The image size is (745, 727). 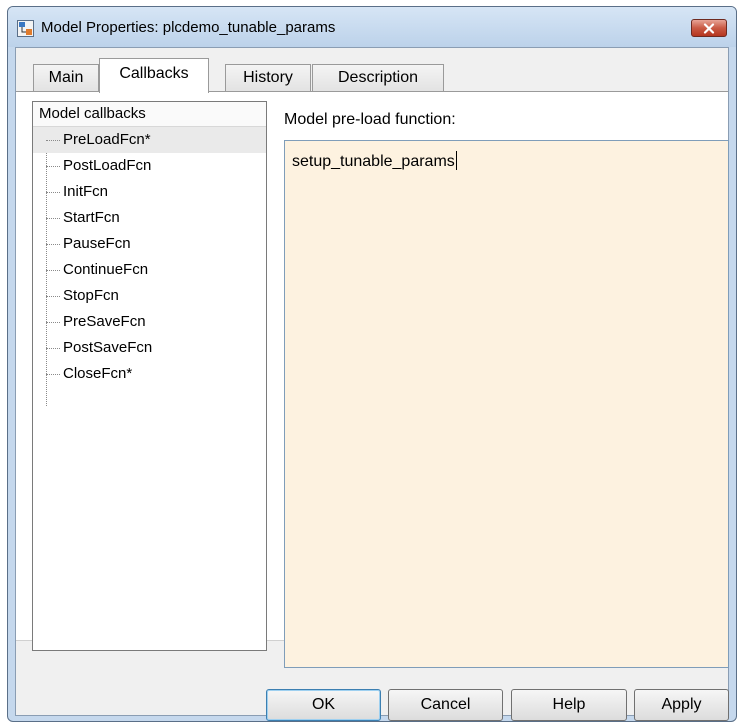 I want to click on cancel-button: Cancel, so click(x=445, y=705).